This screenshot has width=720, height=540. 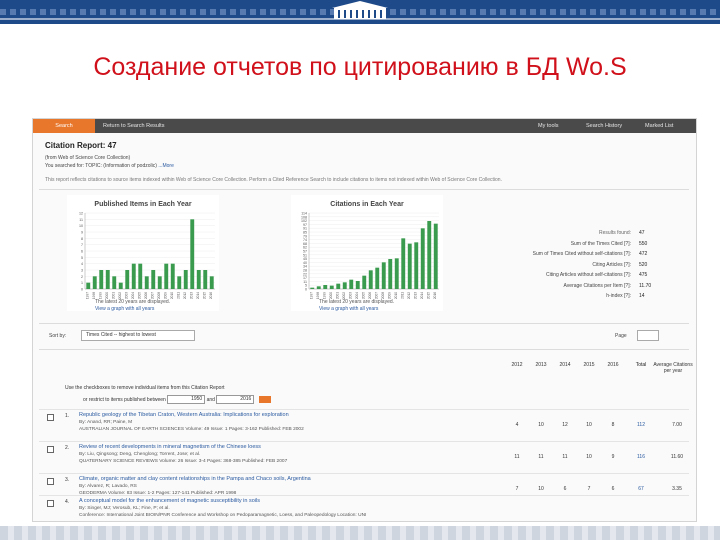 I want to click on range-from-input: 1950, so click(x=186, y=399).